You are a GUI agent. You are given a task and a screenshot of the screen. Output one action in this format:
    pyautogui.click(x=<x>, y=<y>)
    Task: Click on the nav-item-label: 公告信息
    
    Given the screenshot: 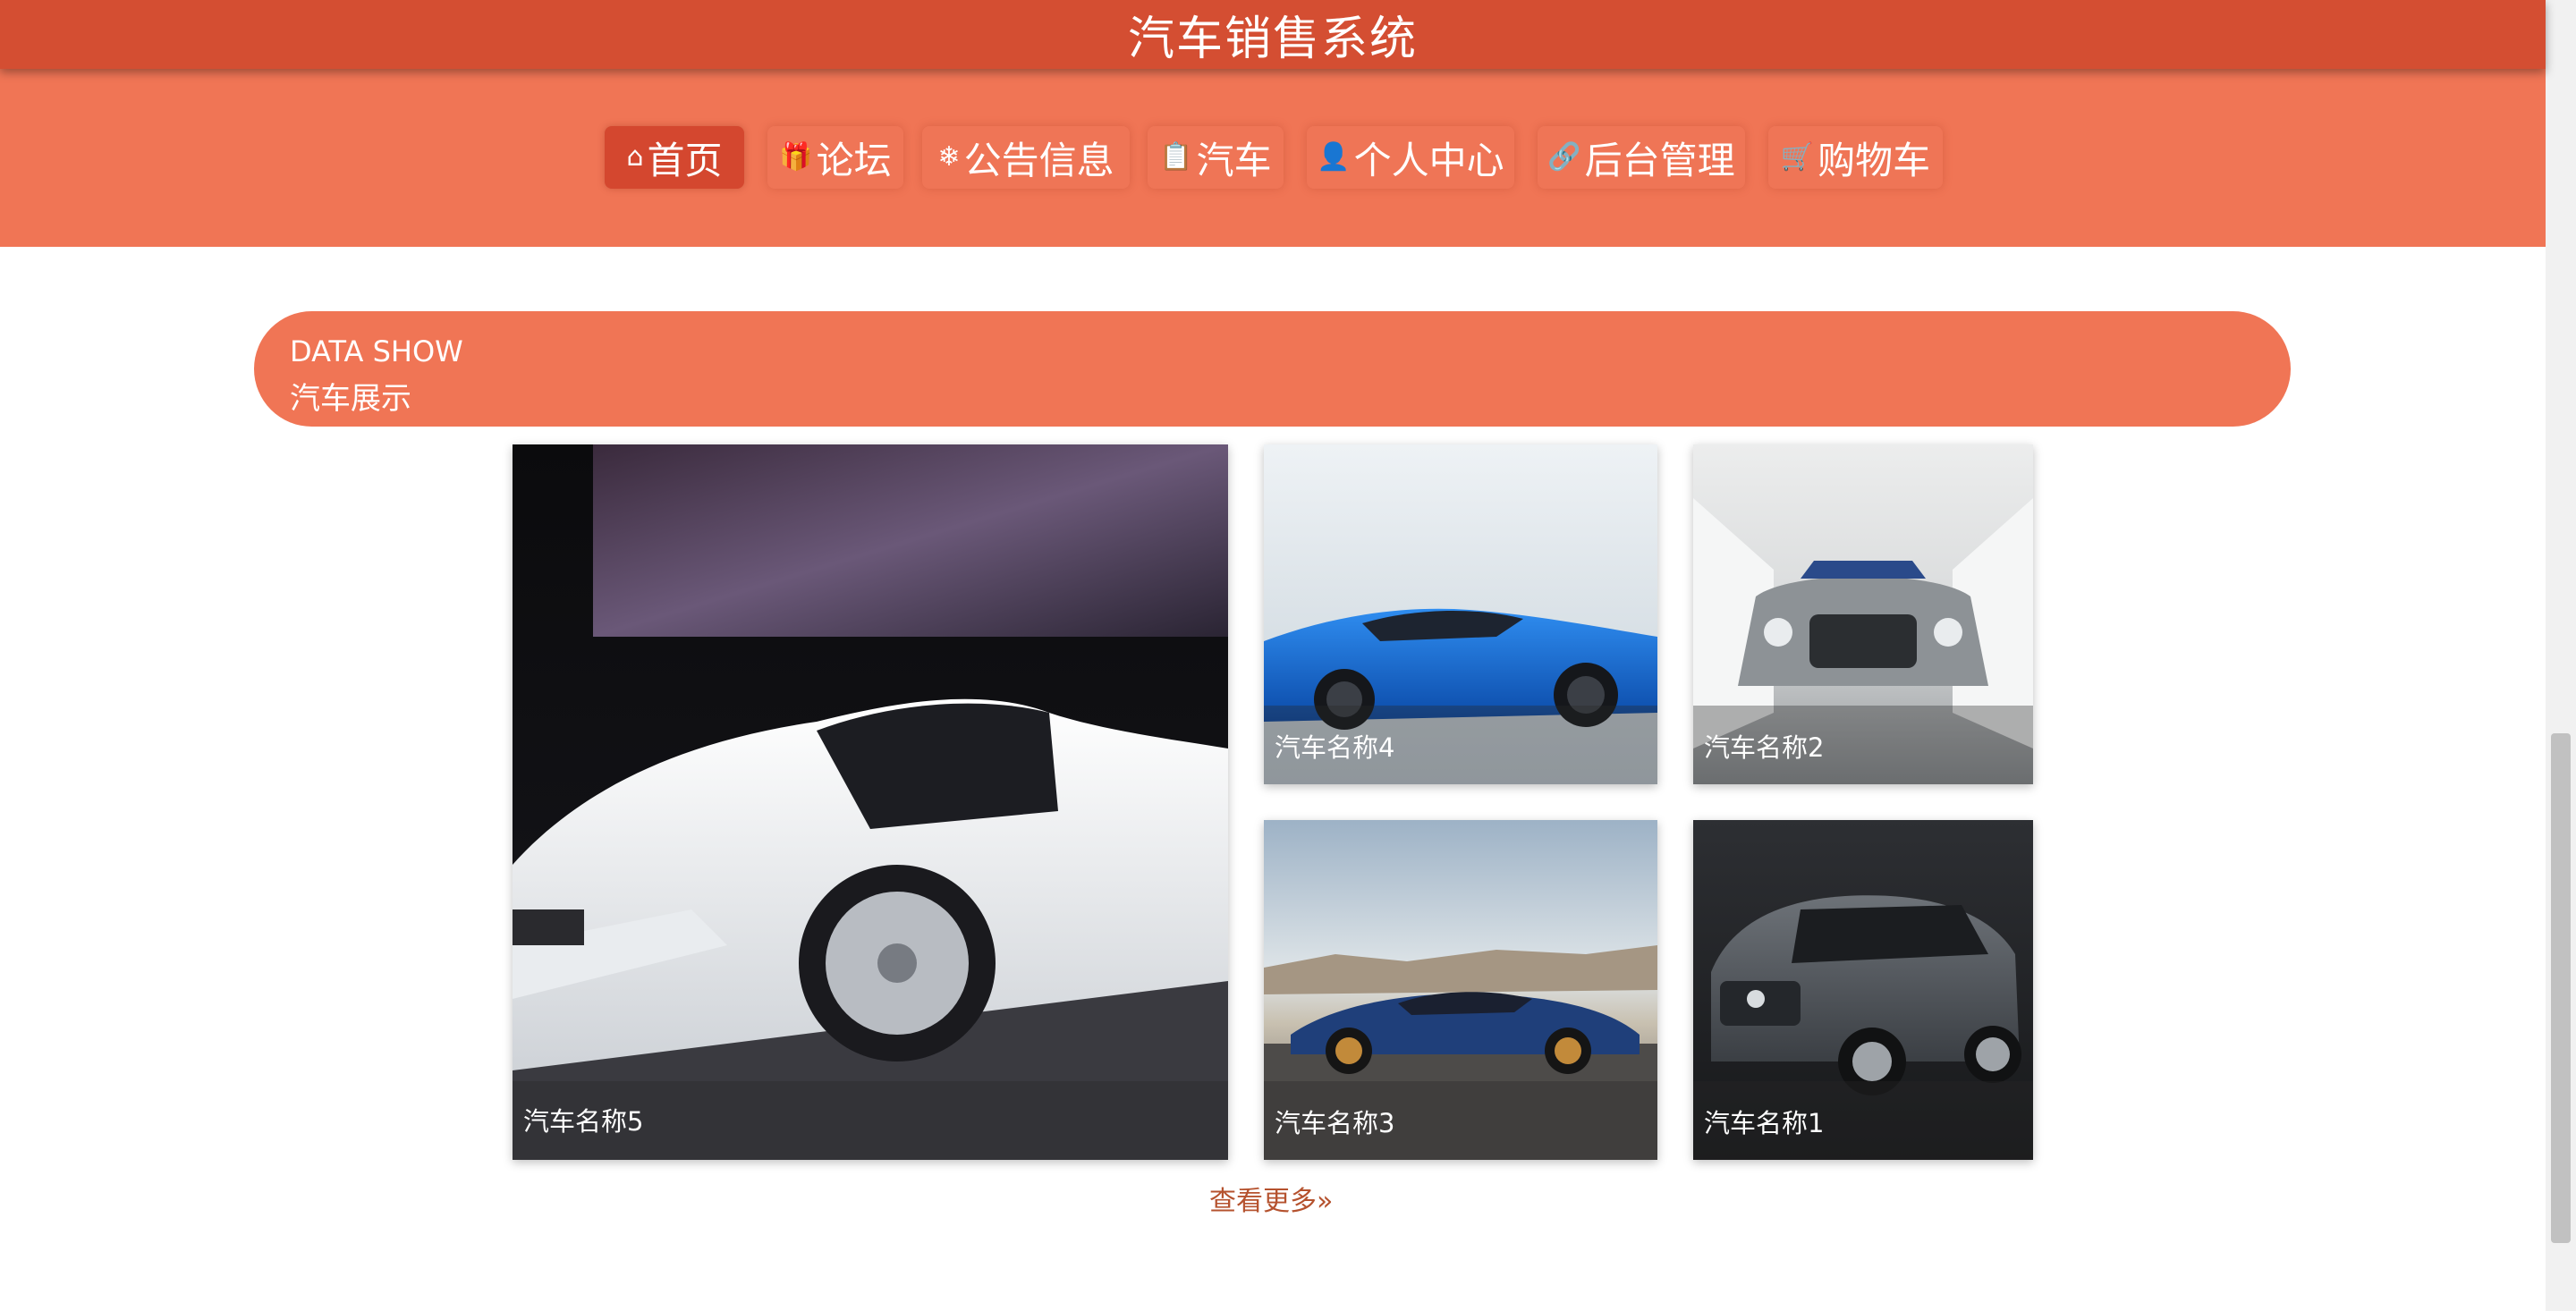 What is the action you would take?
    pyautogui.click(x=1038, y=160)
    